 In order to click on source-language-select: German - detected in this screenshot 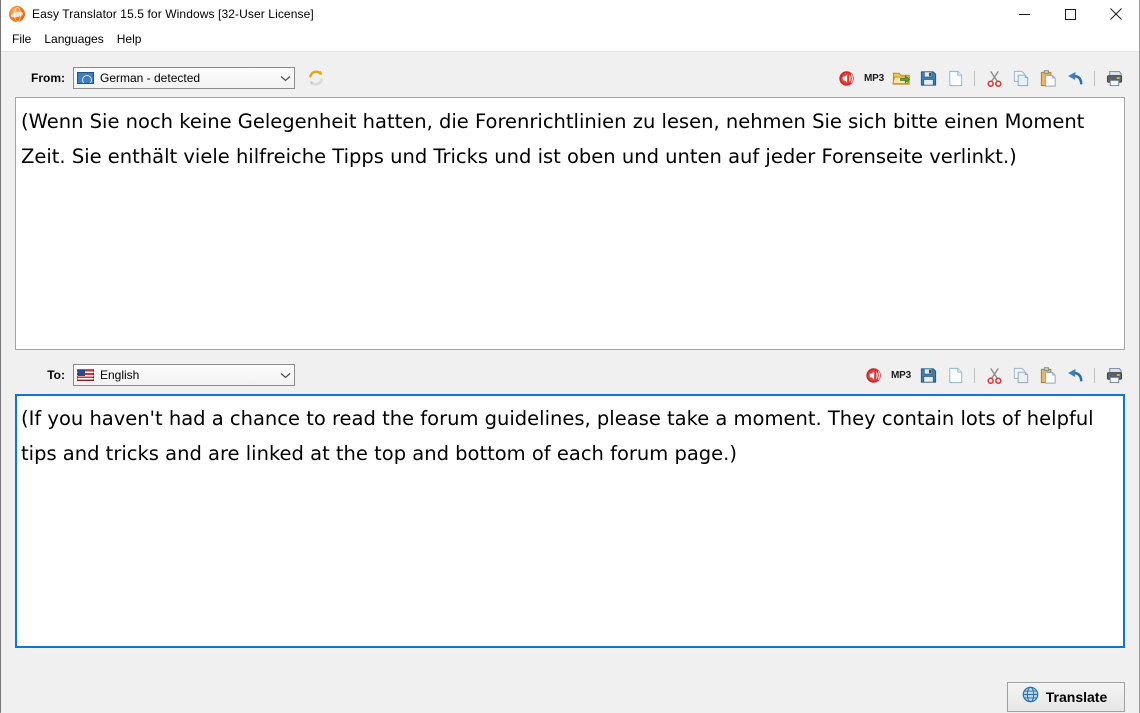, I will do `click(184, 78)`.